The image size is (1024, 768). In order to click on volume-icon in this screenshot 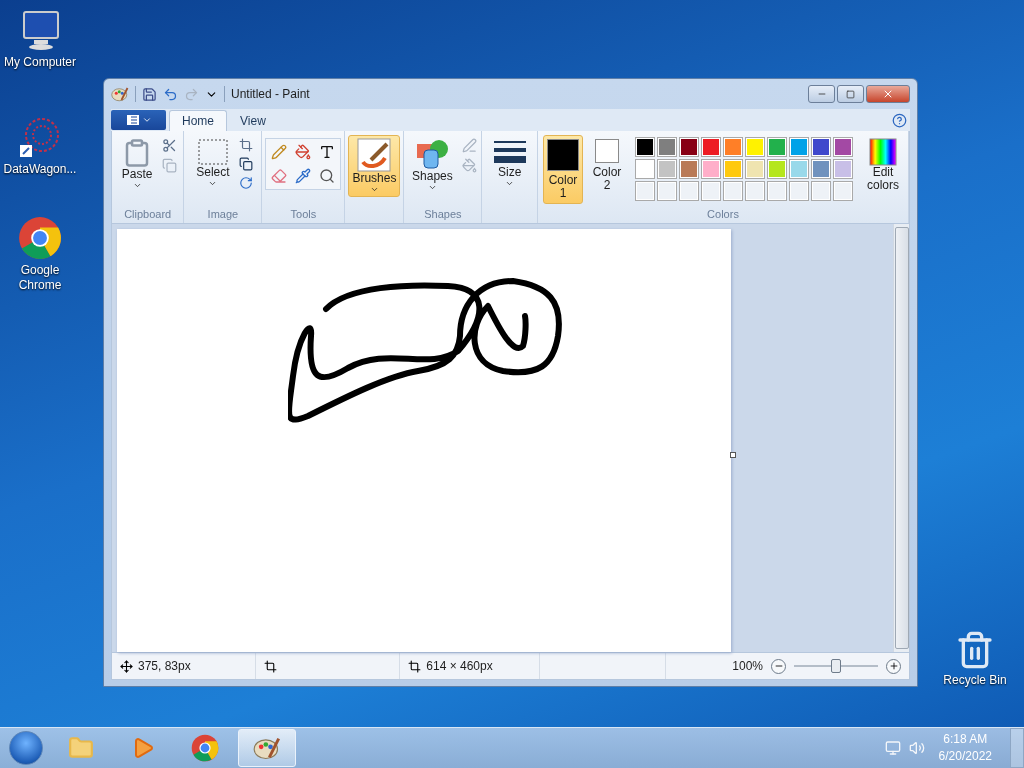, I will do `click(916, 748)`.